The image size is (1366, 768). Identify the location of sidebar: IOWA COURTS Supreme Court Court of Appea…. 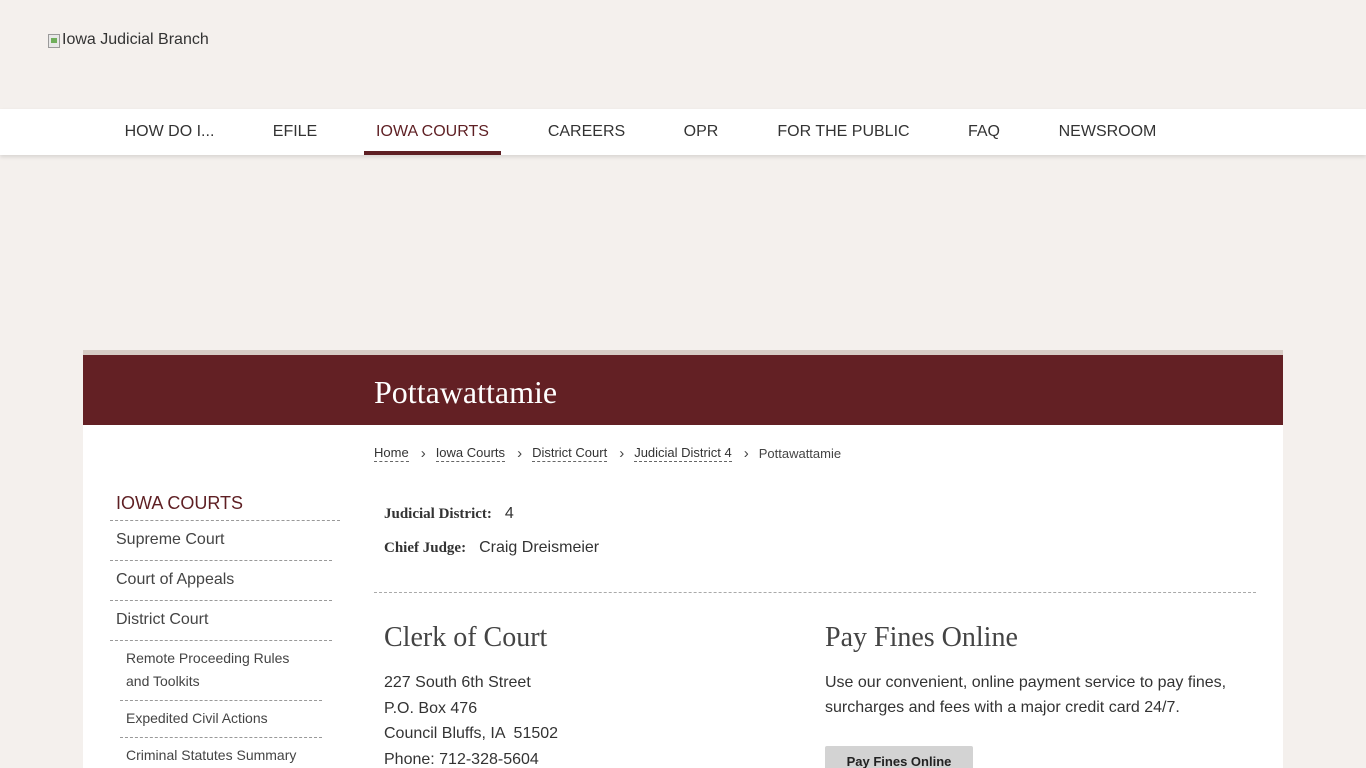
(225, 629).